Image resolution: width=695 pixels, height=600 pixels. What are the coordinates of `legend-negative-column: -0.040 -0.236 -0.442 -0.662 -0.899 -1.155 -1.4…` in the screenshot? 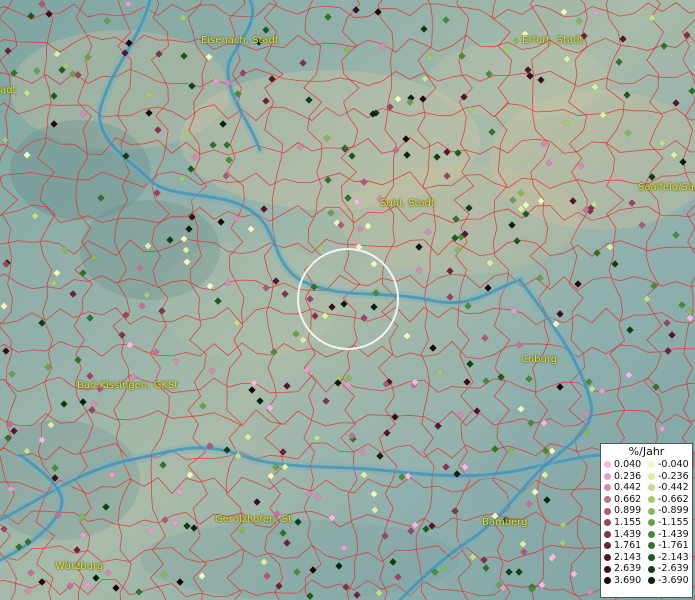 It's located at (670, 523).